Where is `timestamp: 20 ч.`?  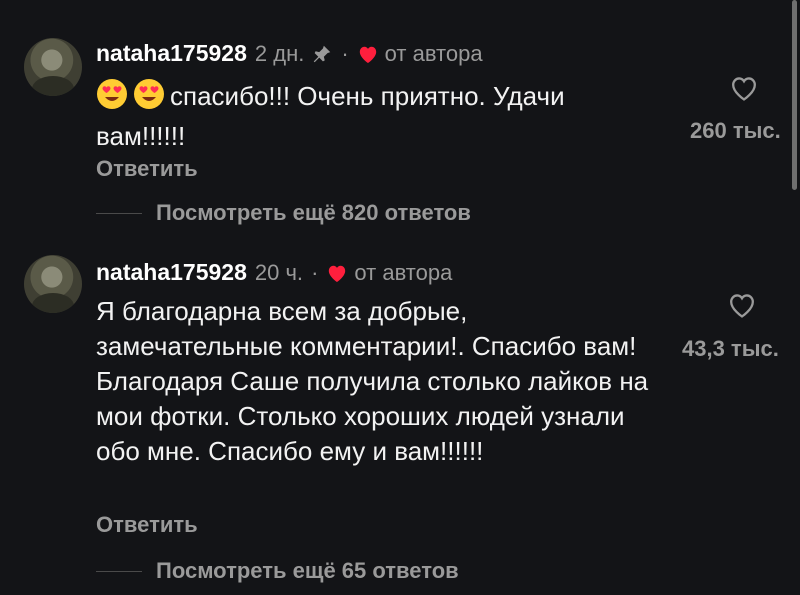 timestamp: 20 ч. is located at coordinates (279, 272).